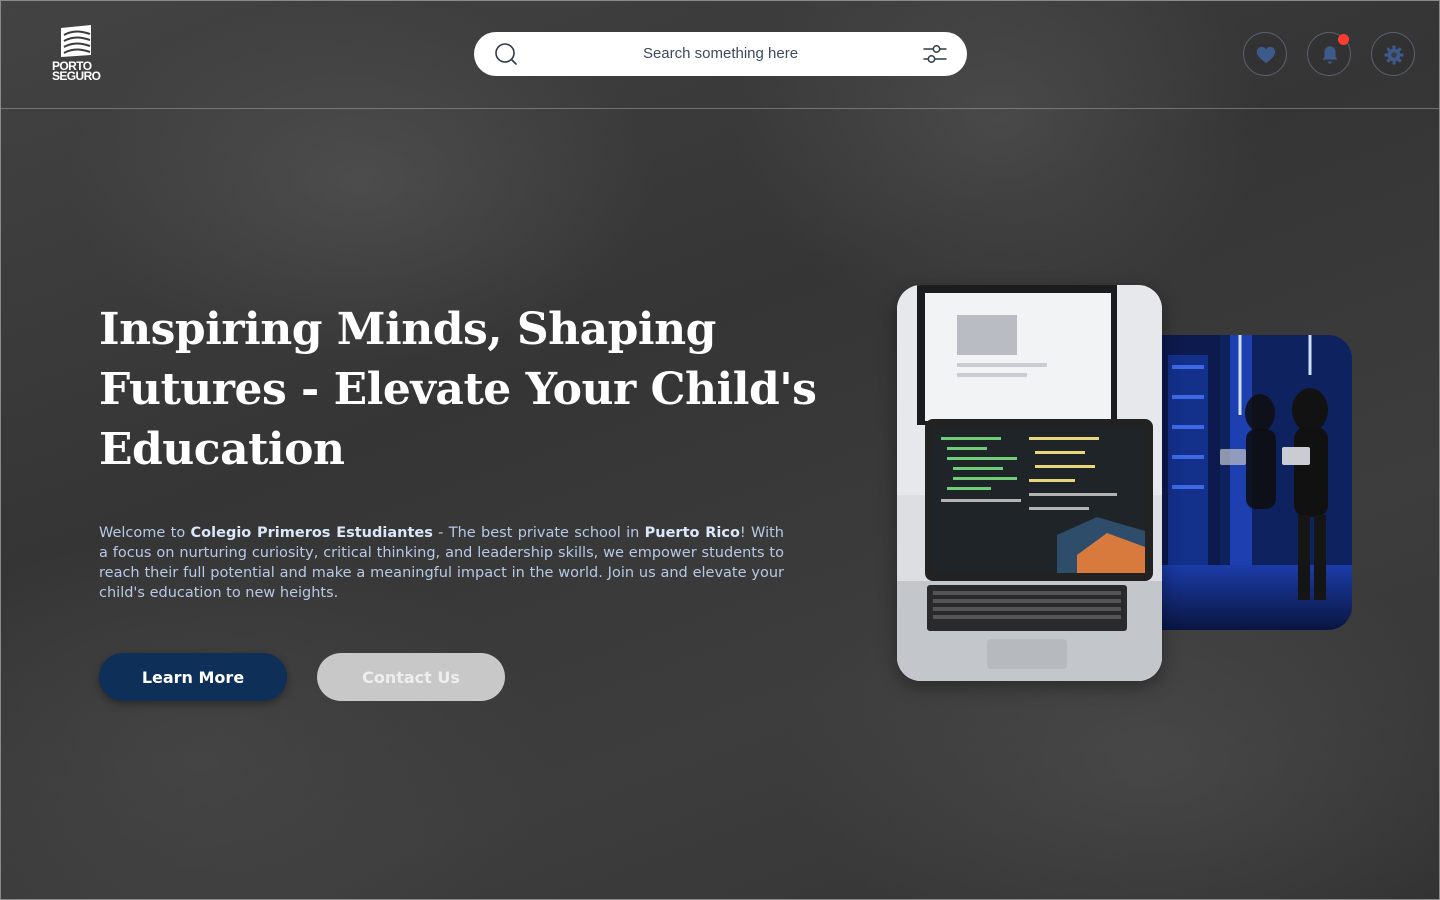  Describe the element at coordinates (538, 533) in the screenshot. I see `desc-part-2: - The best private school in` at that location.